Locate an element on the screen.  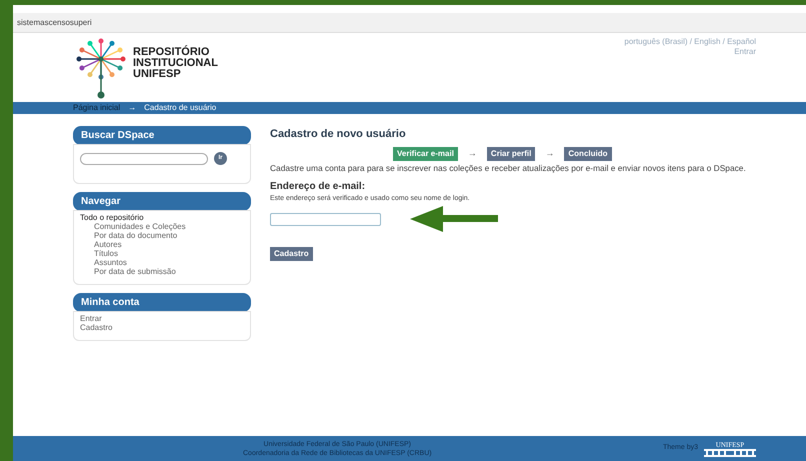
account-link: Cadastro is located at coordinates (162, 327).